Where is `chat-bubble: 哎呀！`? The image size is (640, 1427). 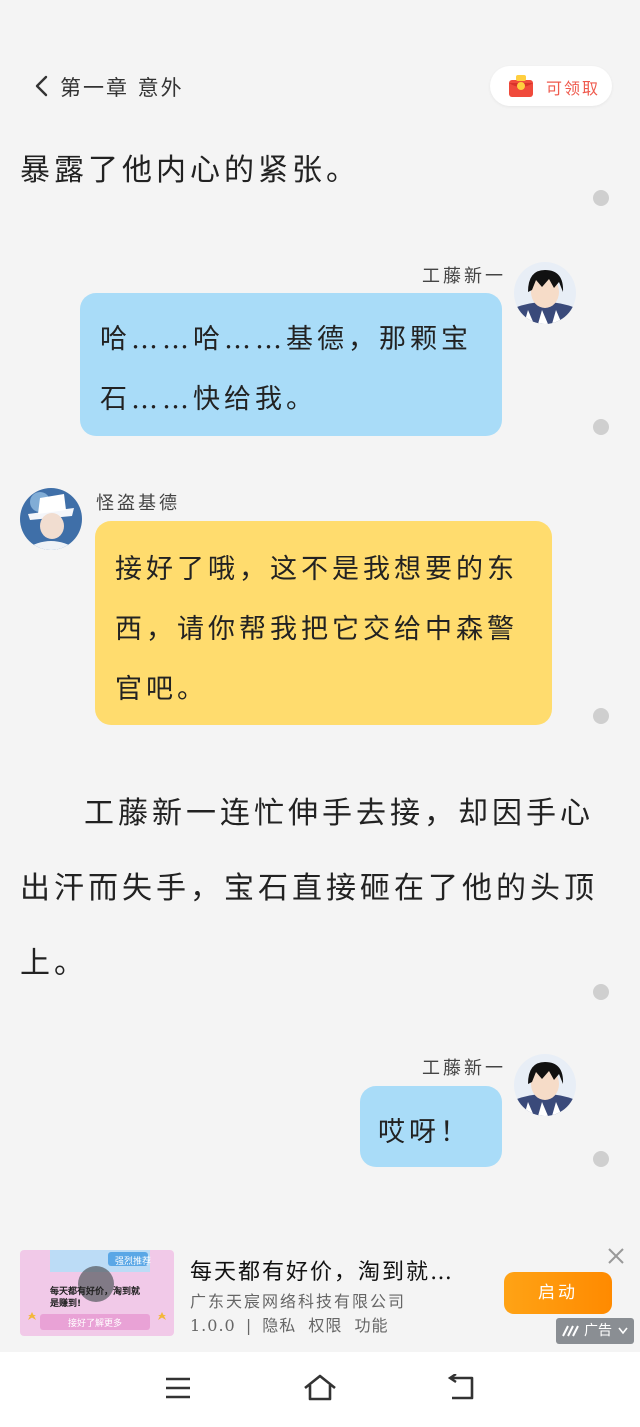
chat-bubble: 哎呀！ is located at coordinates (431, 1126).